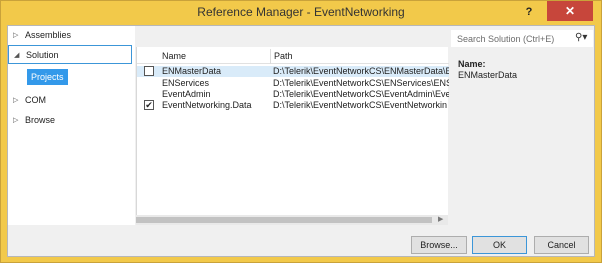 The image size is (602, 263). What do you see at coordinates (283, 56) in the screenshot?
I see `column-header-path: Path` at bounding box center [283, 56].